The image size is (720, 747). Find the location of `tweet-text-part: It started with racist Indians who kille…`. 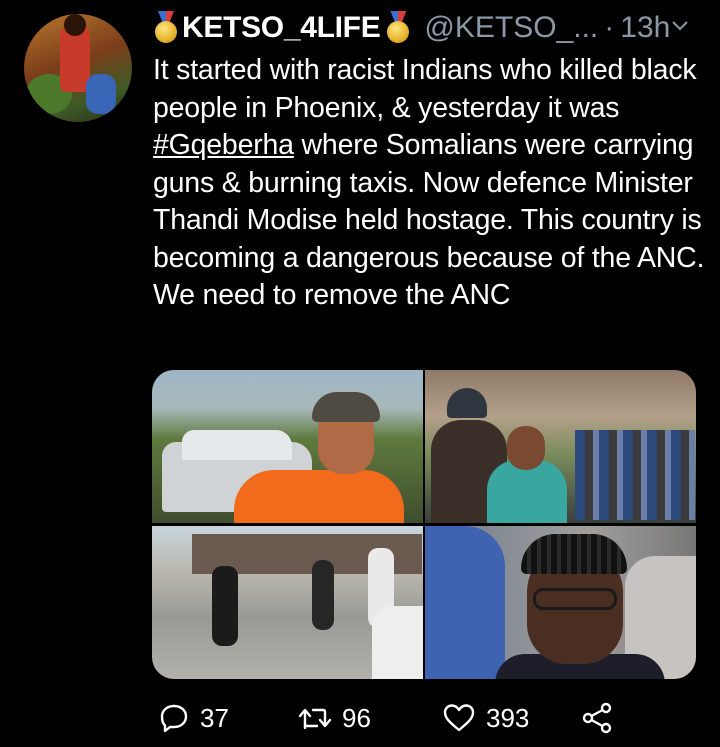

tweet-text-part: It started with racist Indians who kille… is located at coordinates (425, 89).